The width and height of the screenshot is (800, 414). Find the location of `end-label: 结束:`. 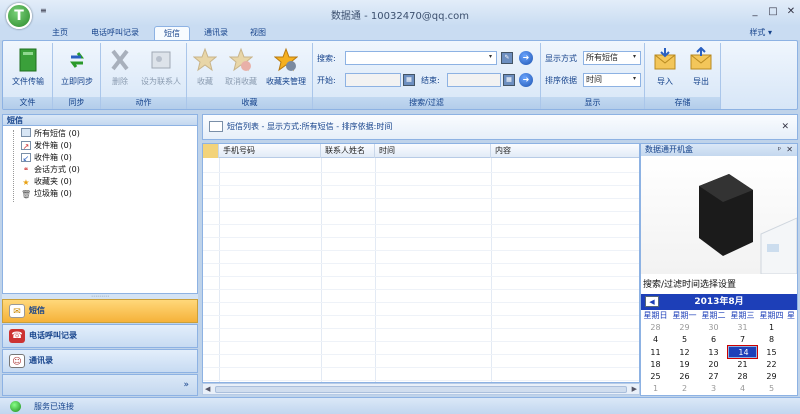

end-label: 结束: is located at coordinates (430, 80).